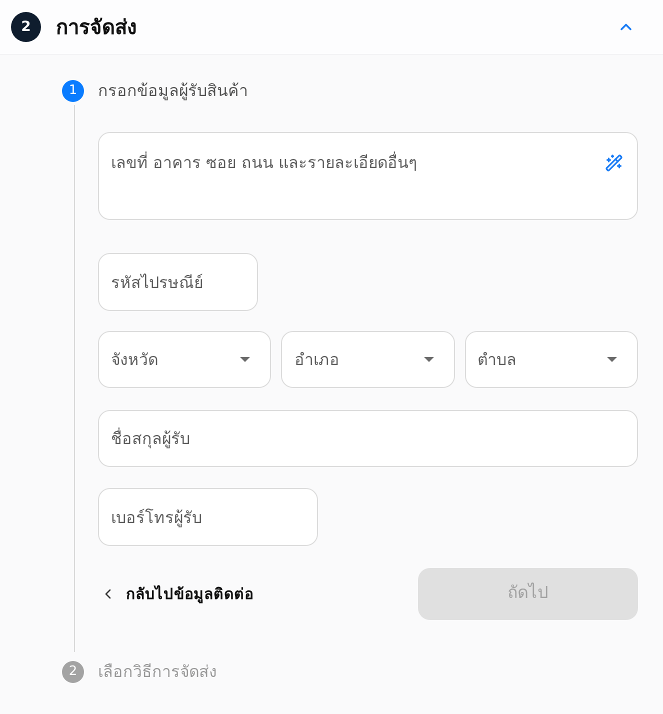  Describe the element at coordinates (614, 163) in the screenshot. I see `magic-wand-icon` at that location.